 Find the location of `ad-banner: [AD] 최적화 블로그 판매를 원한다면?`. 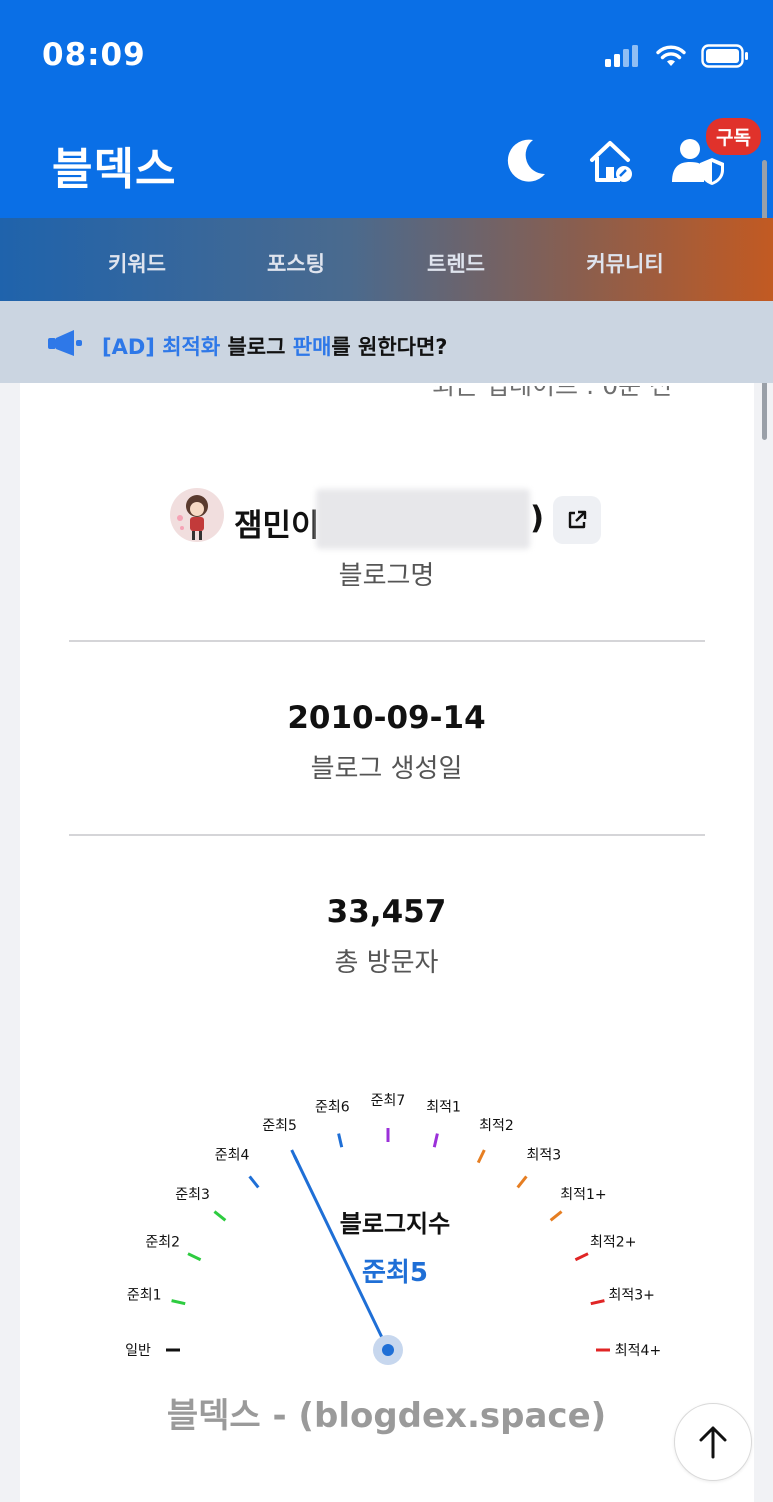

ad-banner: [AD] 최적화 블로그 판매를 원한다면? is located at coordinates (386, 342).